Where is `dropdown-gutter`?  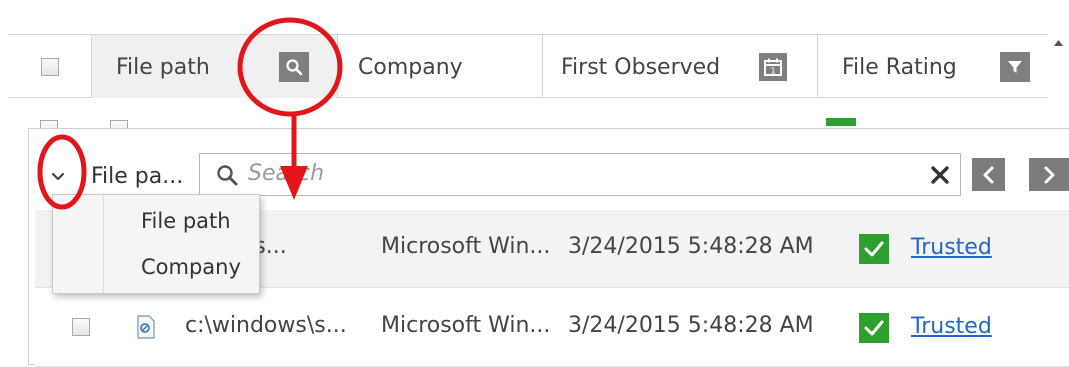
dropdown-gutter is located at coordinates (78, 244).